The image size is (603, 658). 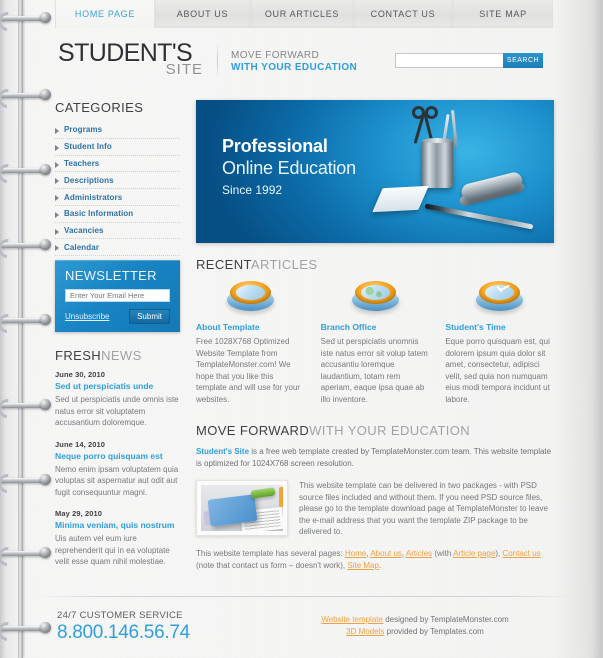 I want to click on newsletter-email-input, so click(x=117, y=295).